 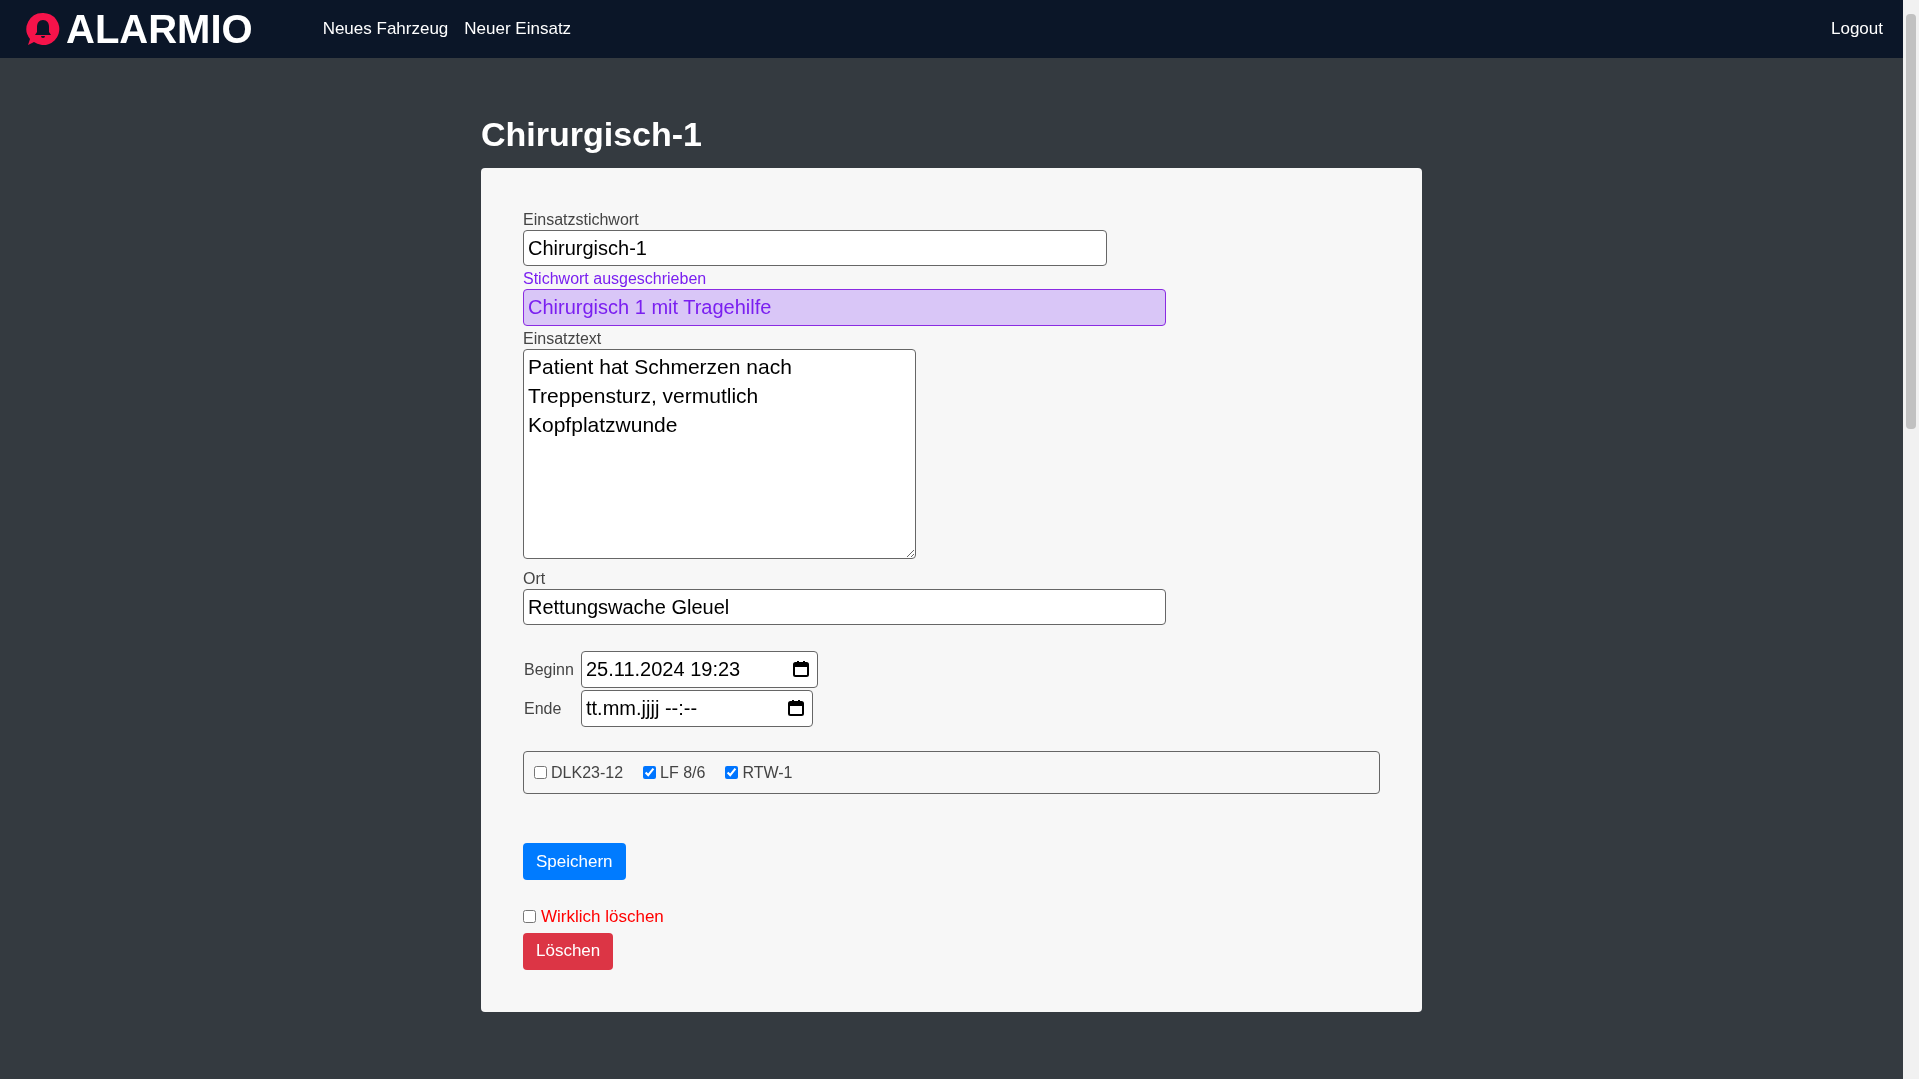 What do you see at coordinates (574, 861) in the screenshot?
I see `save-button: Speichern` at bounding box center [574, 861].